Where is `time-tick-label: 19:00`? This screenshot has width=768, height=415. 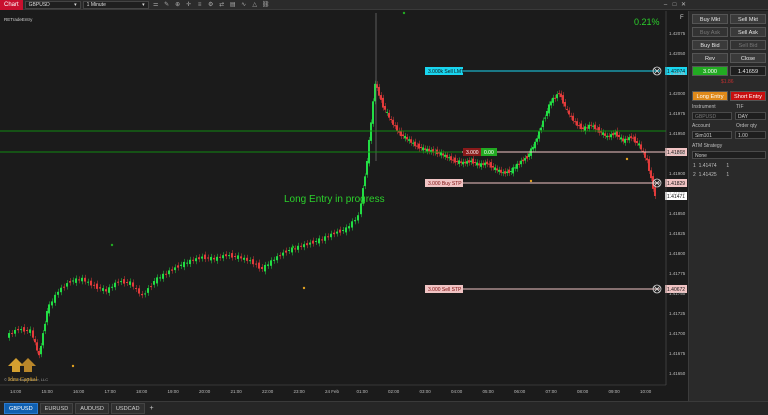 time-tick-label: 19:00 is located at coordinates (174, 391).